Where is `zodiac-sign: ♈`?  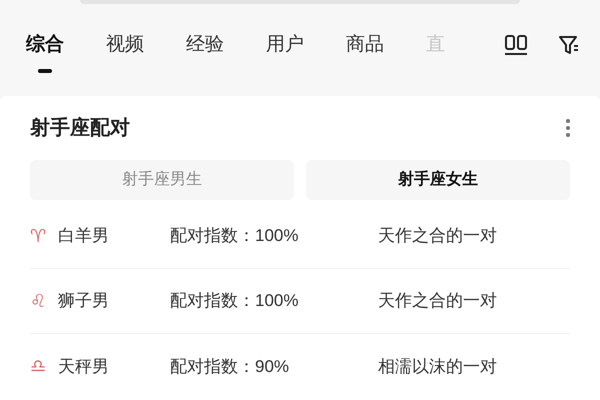
zodiac-sign: ♈ is located at coordinates (39, 236).